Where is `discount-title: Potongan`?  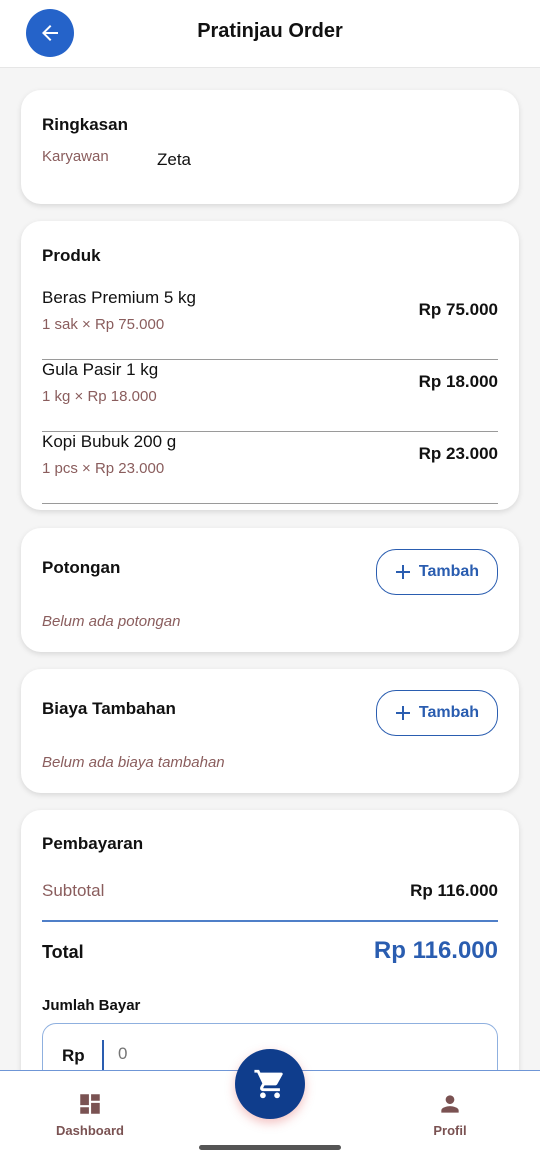 discount-title: Potongan is located at coordinates (81, 567).